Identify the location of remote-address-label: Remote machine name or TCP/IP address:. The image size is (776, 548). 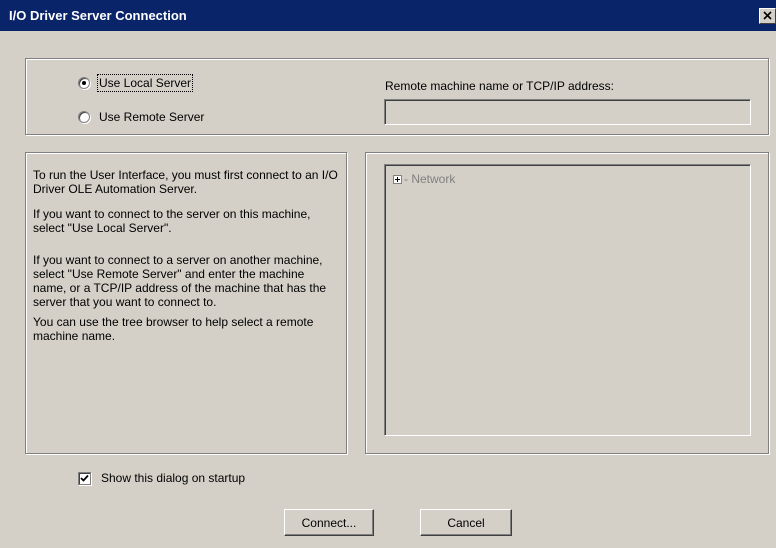
(499, 86).